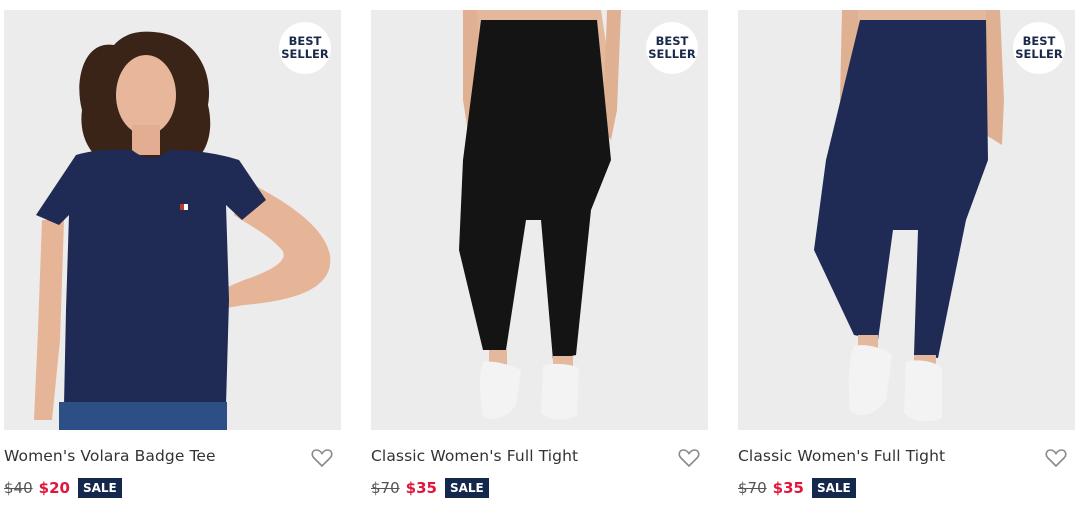 The height and width of the screenshot is (531, 1080). I want to click on product-title: Women's Volara Badge Tee, so click(110, 456).